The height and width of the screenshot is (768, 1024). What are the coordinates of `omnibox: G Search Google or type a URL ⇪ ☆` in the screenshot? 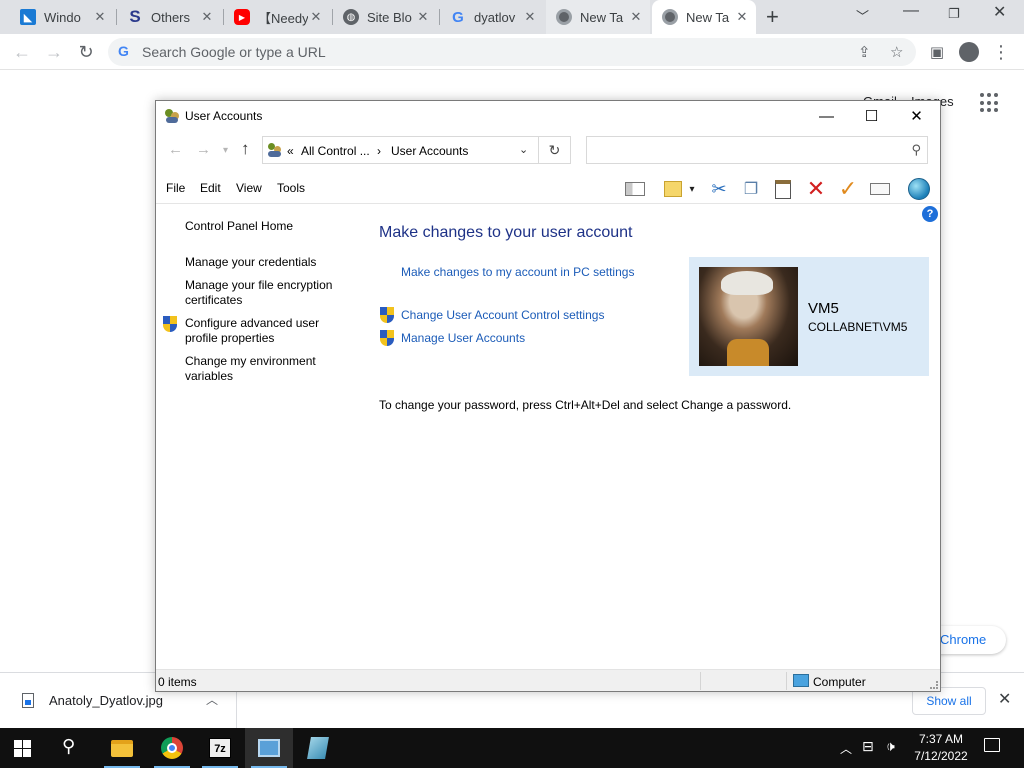 It's located at (512, 52).